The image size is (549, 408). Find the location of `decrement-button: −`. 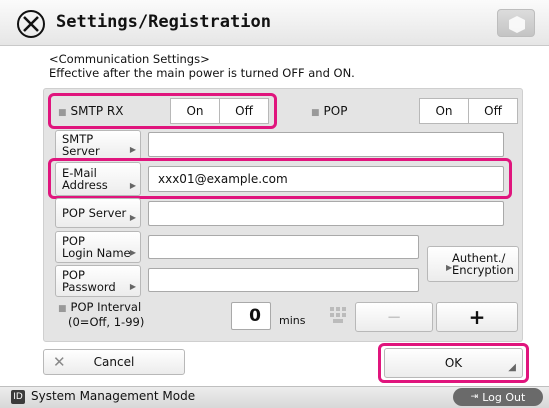

decrement-button: − is located at coordinates (394, 317).